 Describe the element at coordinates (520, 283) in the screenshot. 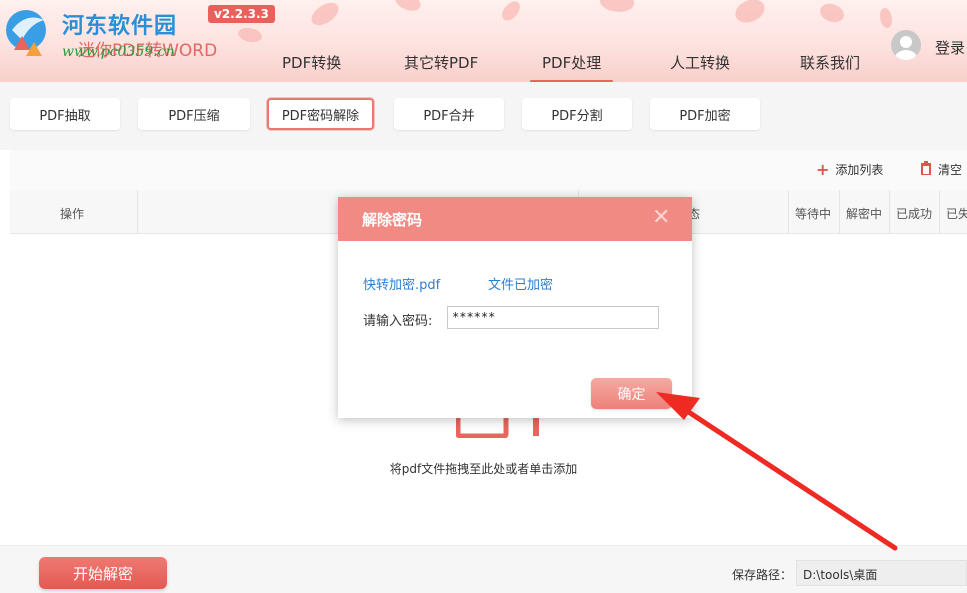

I see `dialog-file-status: 文件已加密` at that location.